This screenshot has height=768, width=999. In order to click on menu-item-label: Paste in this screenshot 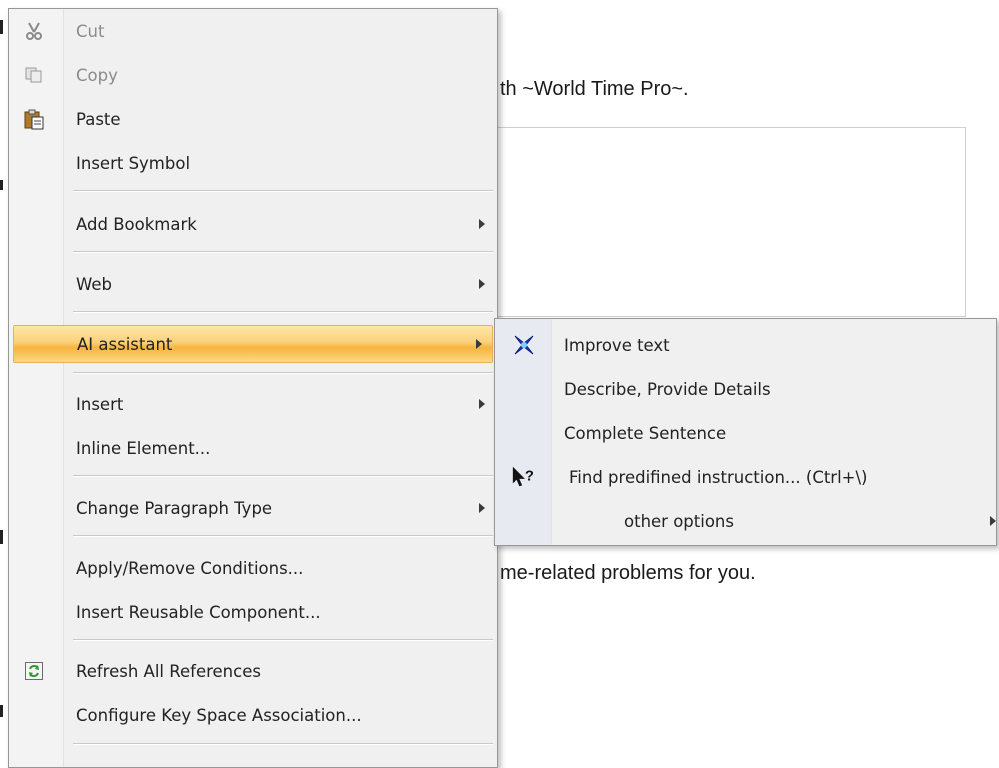, I will do `click(98, 119)`.